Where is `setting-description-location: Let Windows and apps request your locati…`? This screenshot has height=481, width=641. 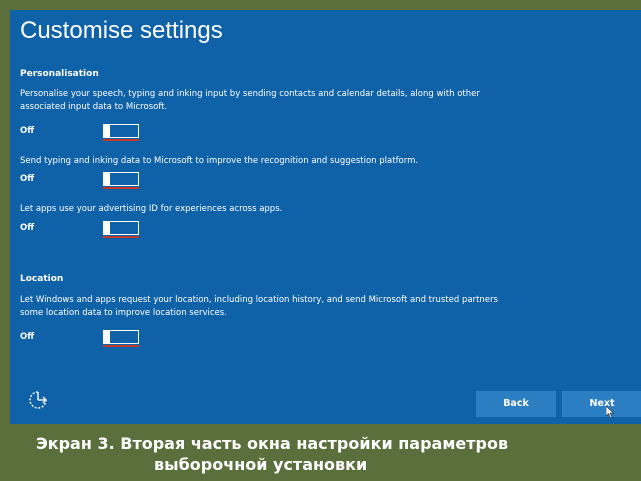 setting-description-location: Let Windows and apps request your locati… is located at coordinates (259, 306).